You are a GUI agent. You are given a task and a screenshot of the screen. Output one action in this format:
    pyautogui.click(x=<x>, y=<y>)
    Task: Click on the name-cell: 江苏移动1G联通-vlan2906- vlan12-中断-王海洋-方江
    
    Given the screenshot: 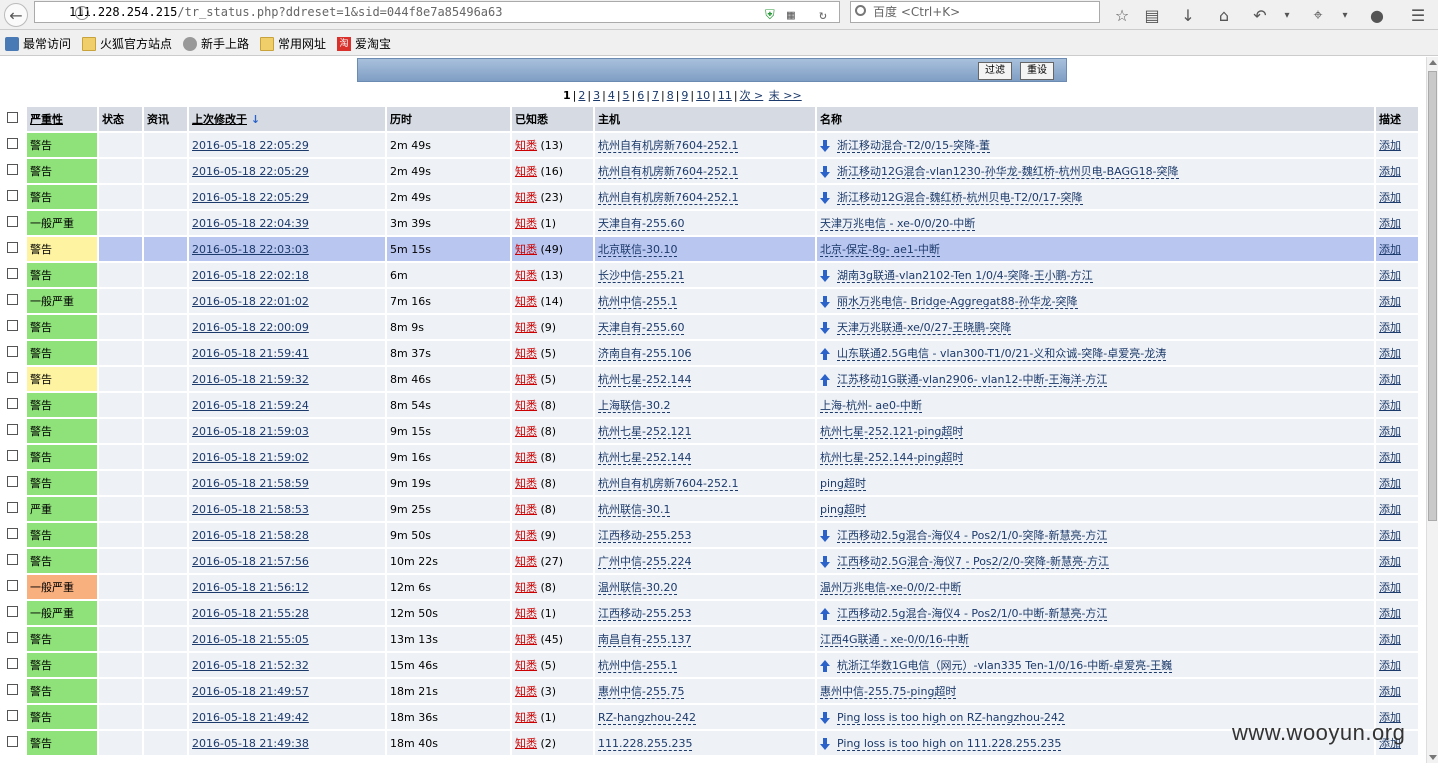 What is the action you would take?
    pyautogui.click(x=1095, y=379)
    